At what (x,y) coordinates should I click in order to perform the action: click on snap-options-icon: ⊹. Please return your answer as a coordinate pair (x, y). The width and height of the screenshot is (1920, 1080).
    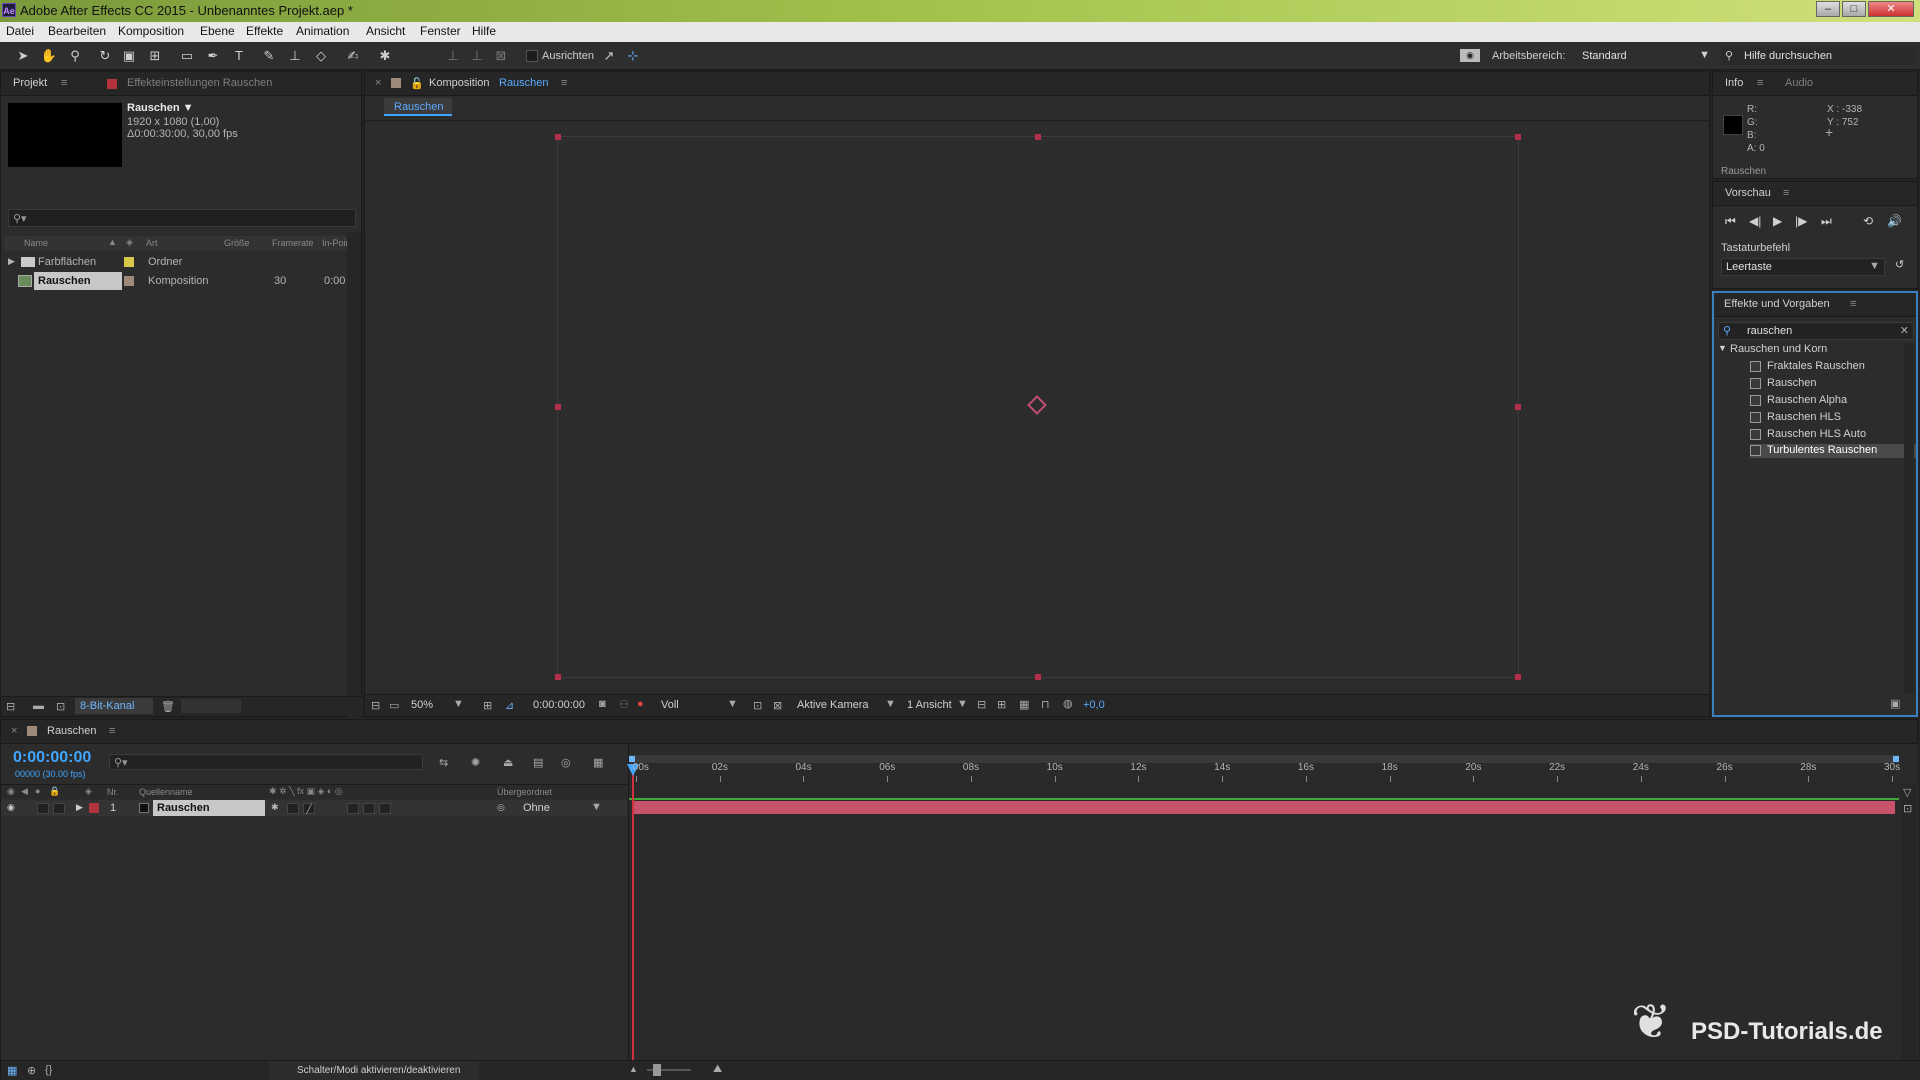
    Looking at the image, I should click on (633, 56).